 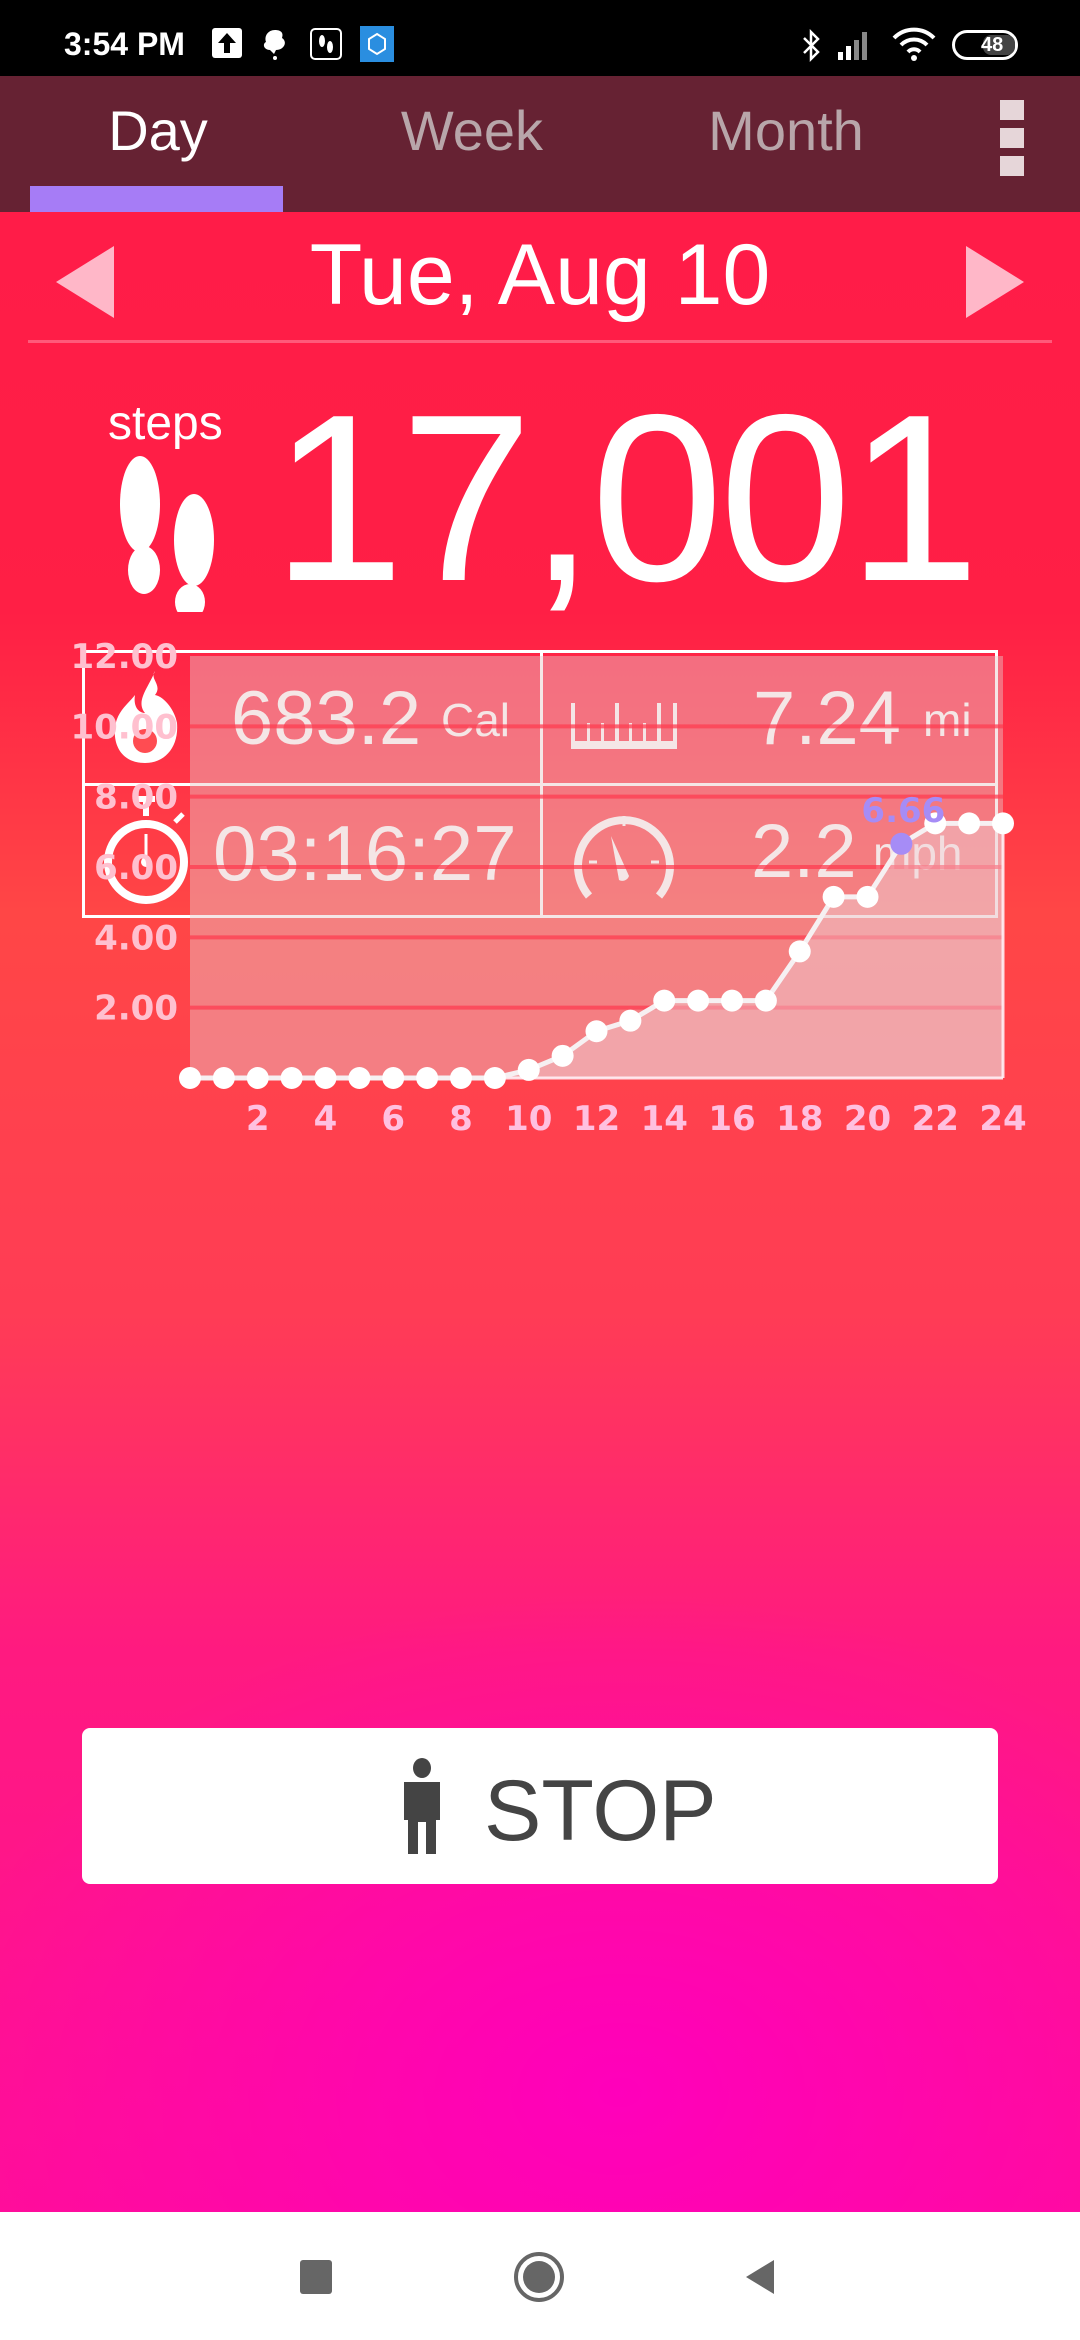 What do you see at coordinates (760, 2277) in the screenshot?
I see `back-button` at bounding box center [760, 2277].